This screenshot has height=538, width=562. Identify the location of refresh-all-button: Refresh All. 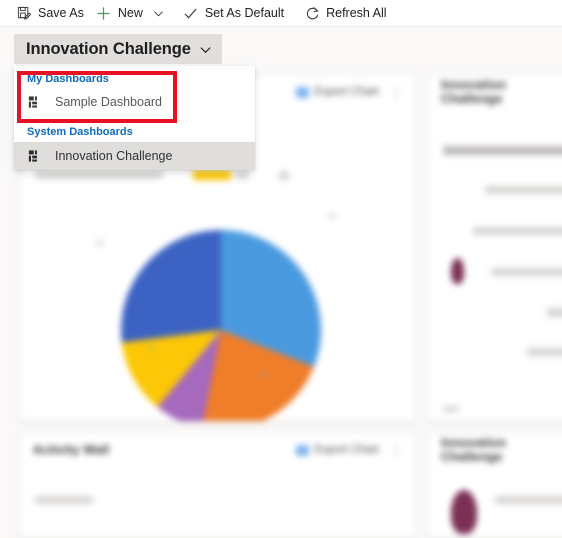
(345, 13).